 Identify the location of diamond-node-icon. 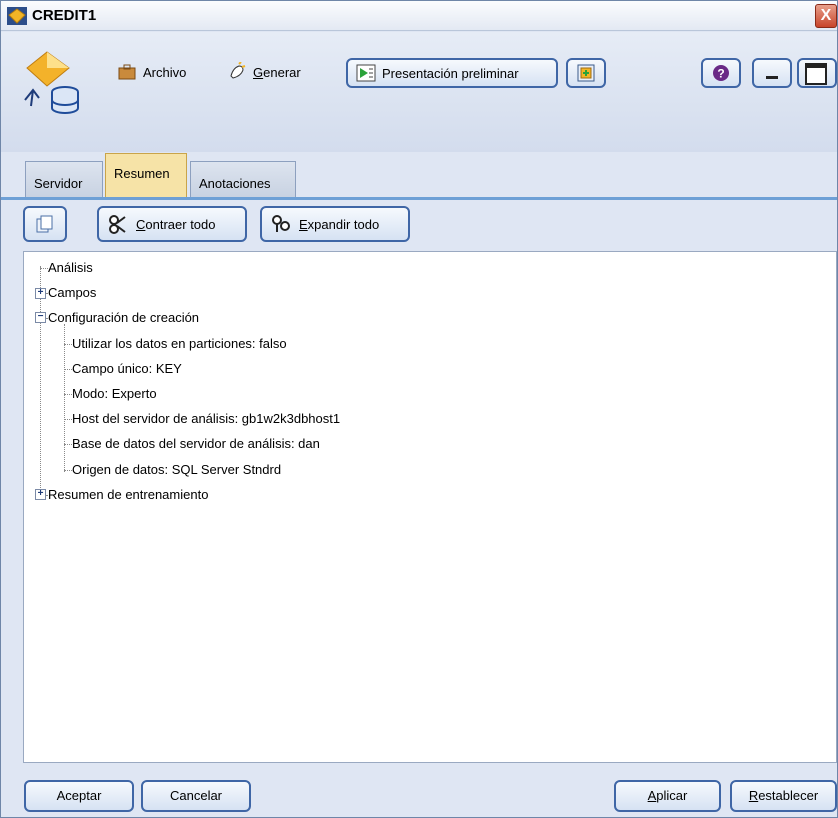
(17, 16).